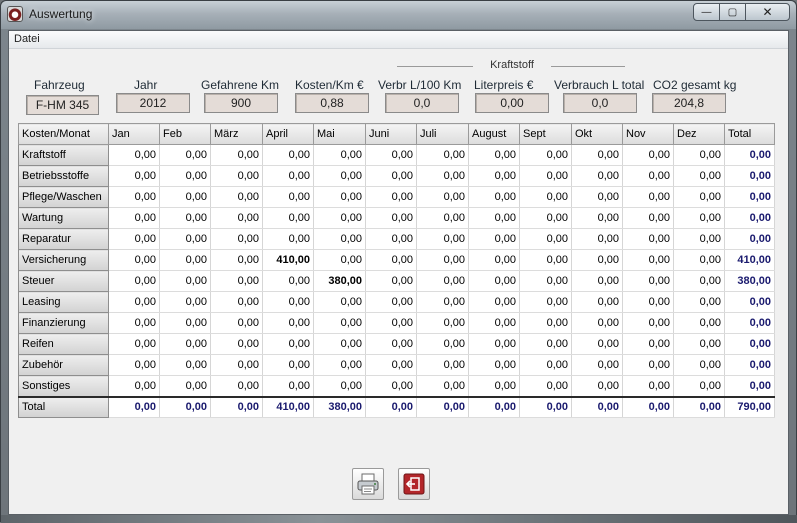 This screenshot has height=523, width=797. What do you see at coordinates (134, 134) in the screenshot?
I see `column-header: Jan` at bounding box center [134, 134].